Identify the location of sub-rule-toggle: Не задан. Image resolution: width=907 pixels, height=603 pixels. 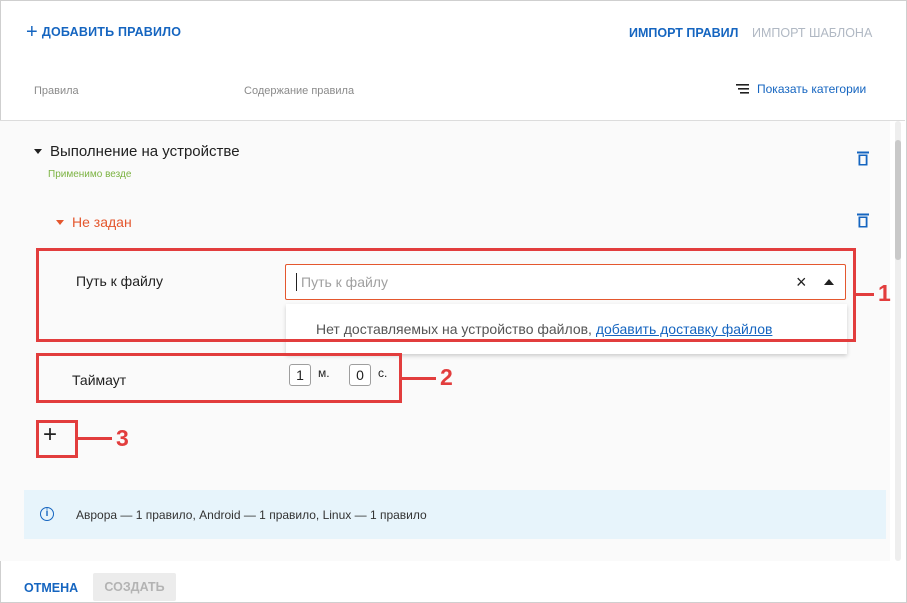
(94, 222).